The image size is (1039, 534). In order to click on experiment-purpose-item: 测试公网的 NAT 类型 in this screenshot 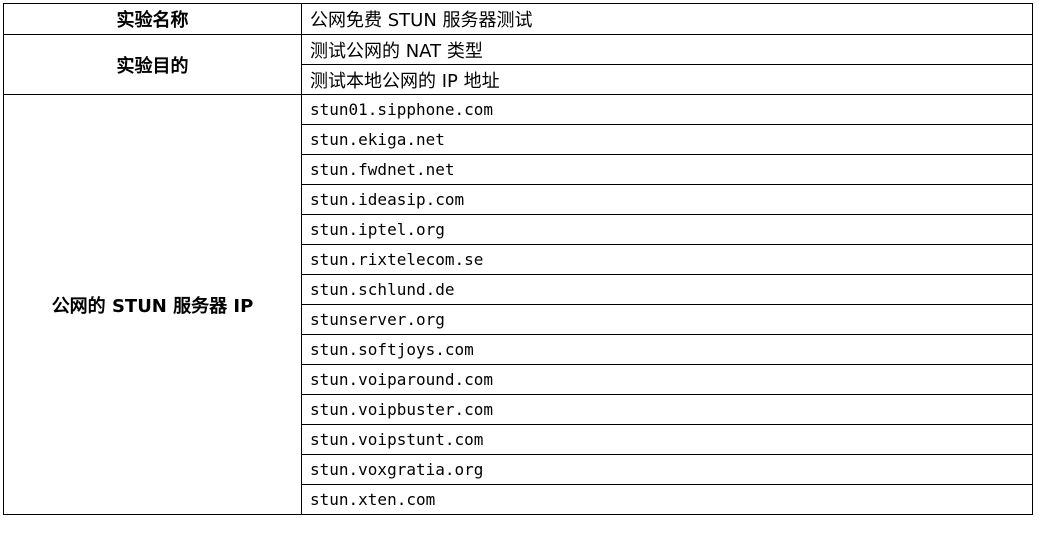, I will do `click(667, 49)`.